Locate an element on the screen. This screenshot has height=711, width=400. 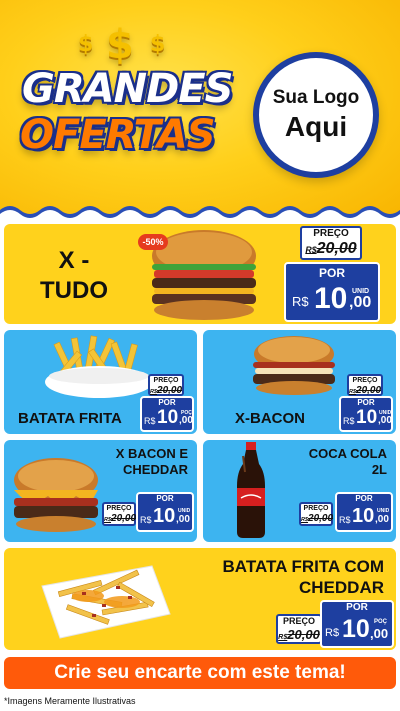
product-name: BATATA FRITA COM CHEDDAR is located at coordinates (303, 577).